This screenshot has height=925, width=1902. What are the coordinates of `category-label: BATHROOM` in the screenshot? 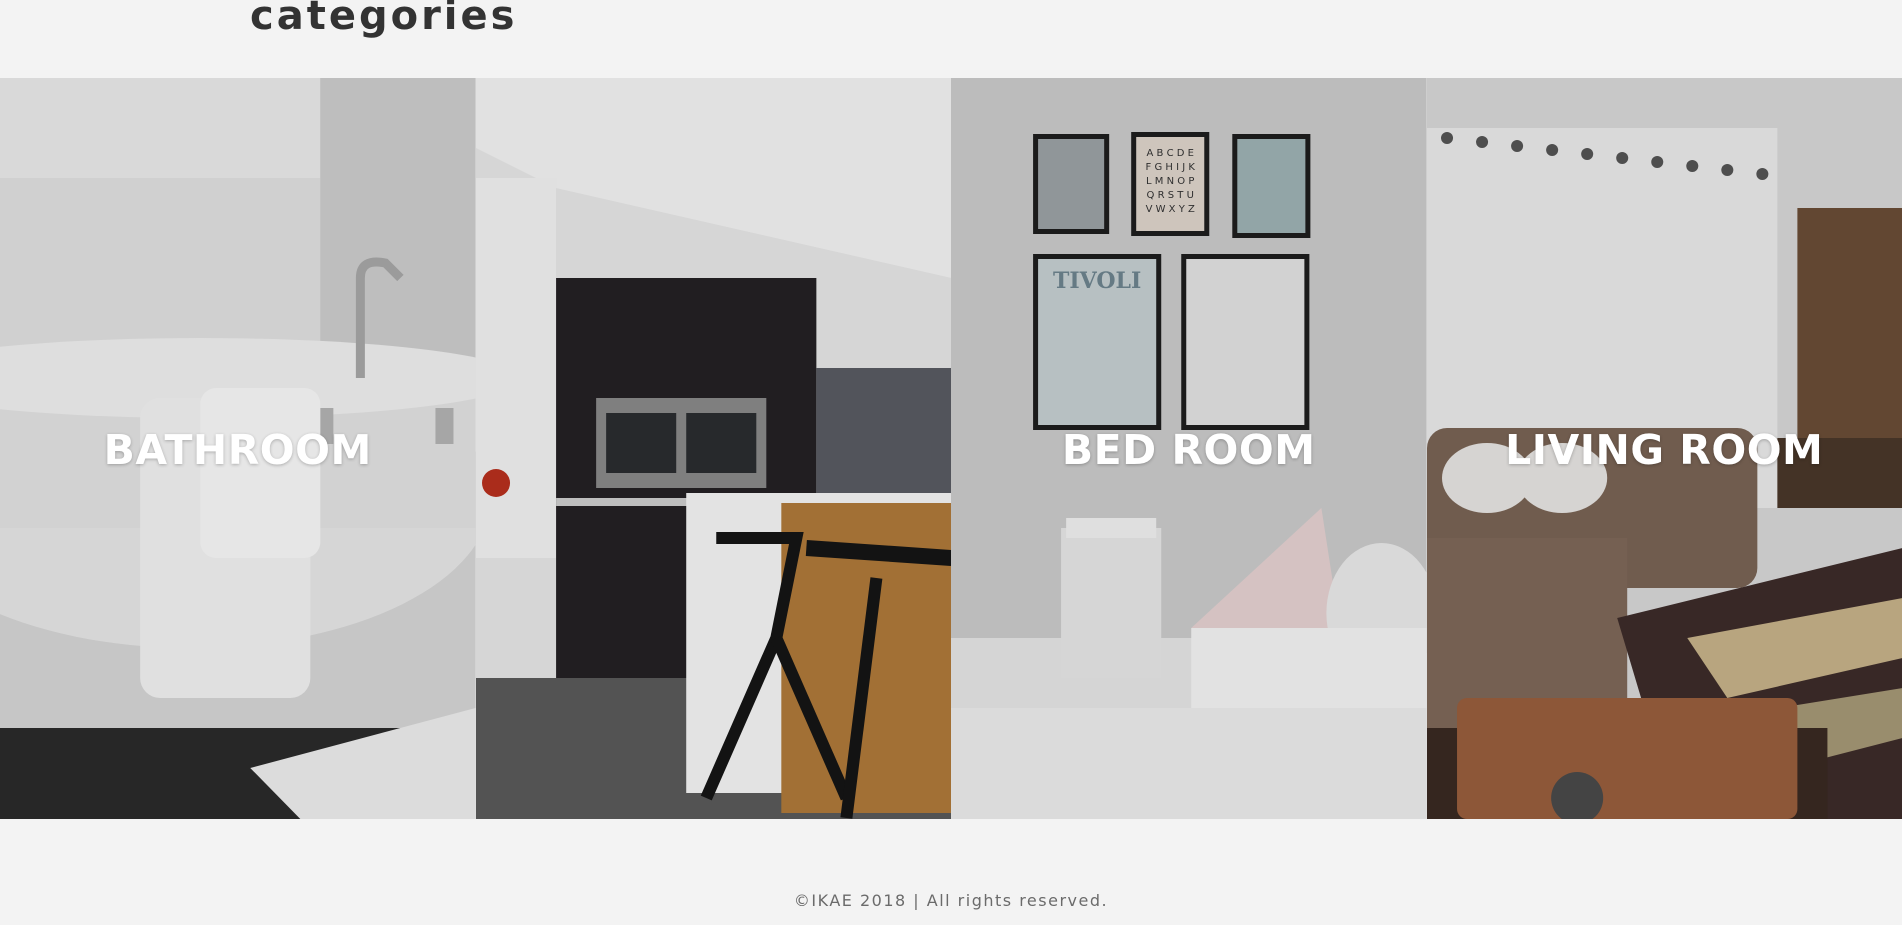 It's located at (237, 450).